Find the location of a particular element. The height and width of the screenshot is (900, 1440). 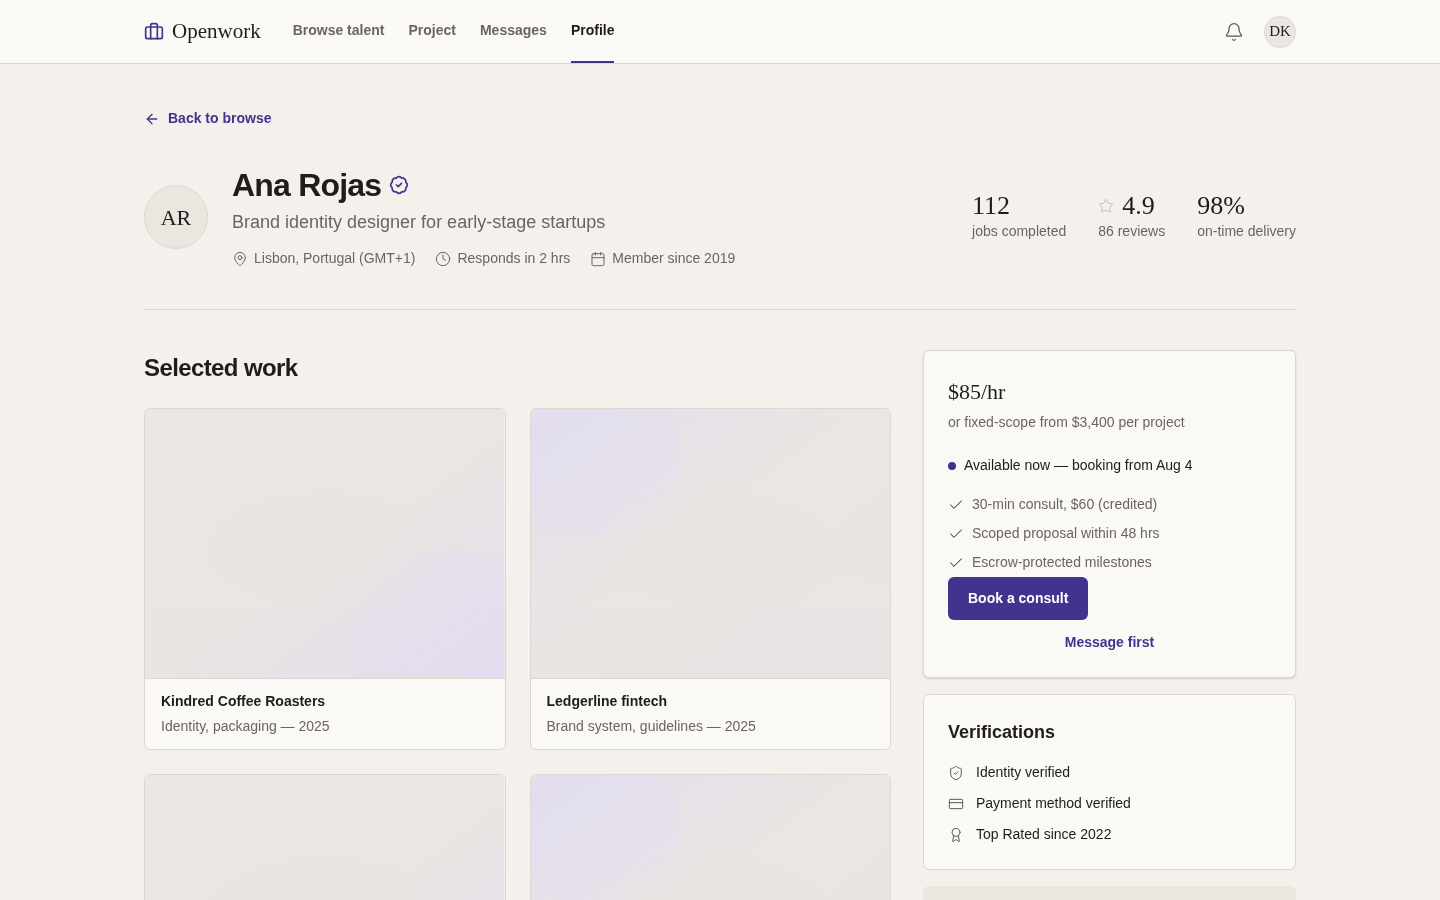

pricing-note: or fixed-scope from $3,400 per project is located at coordinates (1067, 422).